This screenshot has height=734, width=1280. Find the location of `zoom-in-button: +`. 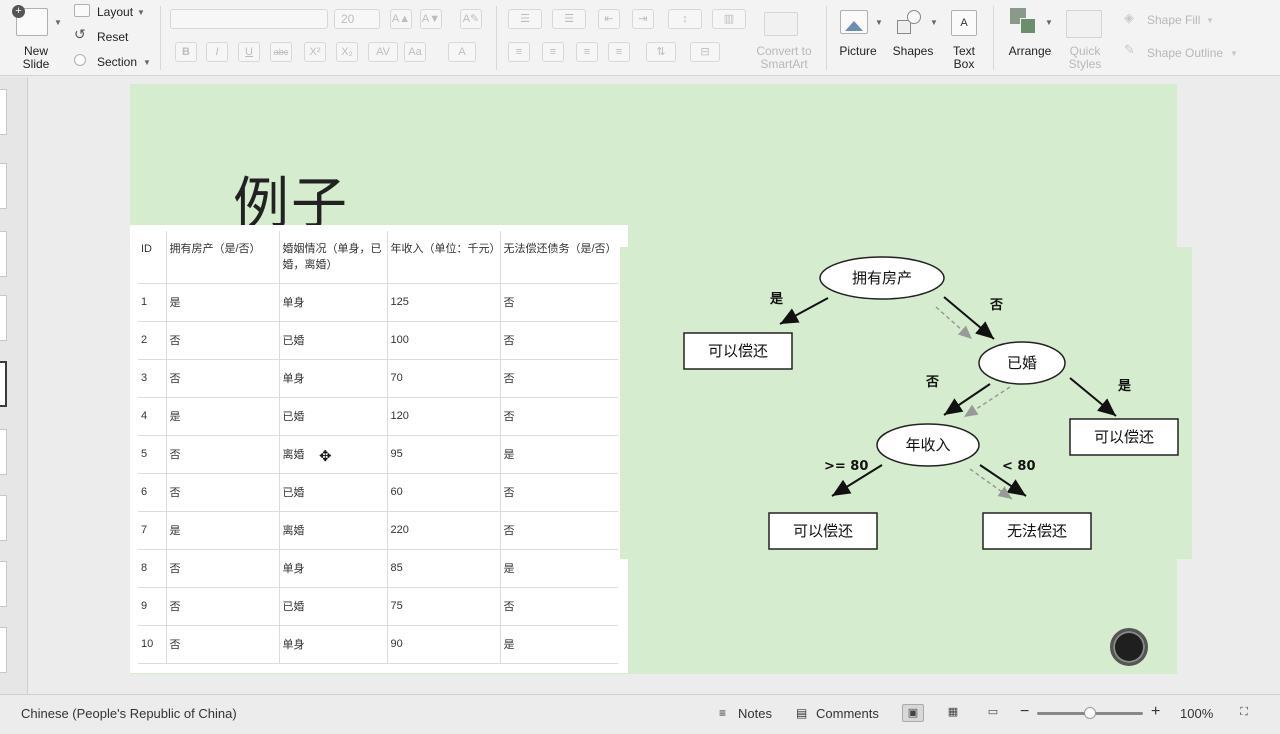

zoom-in-button: + is located at coordinates (1155, 712).